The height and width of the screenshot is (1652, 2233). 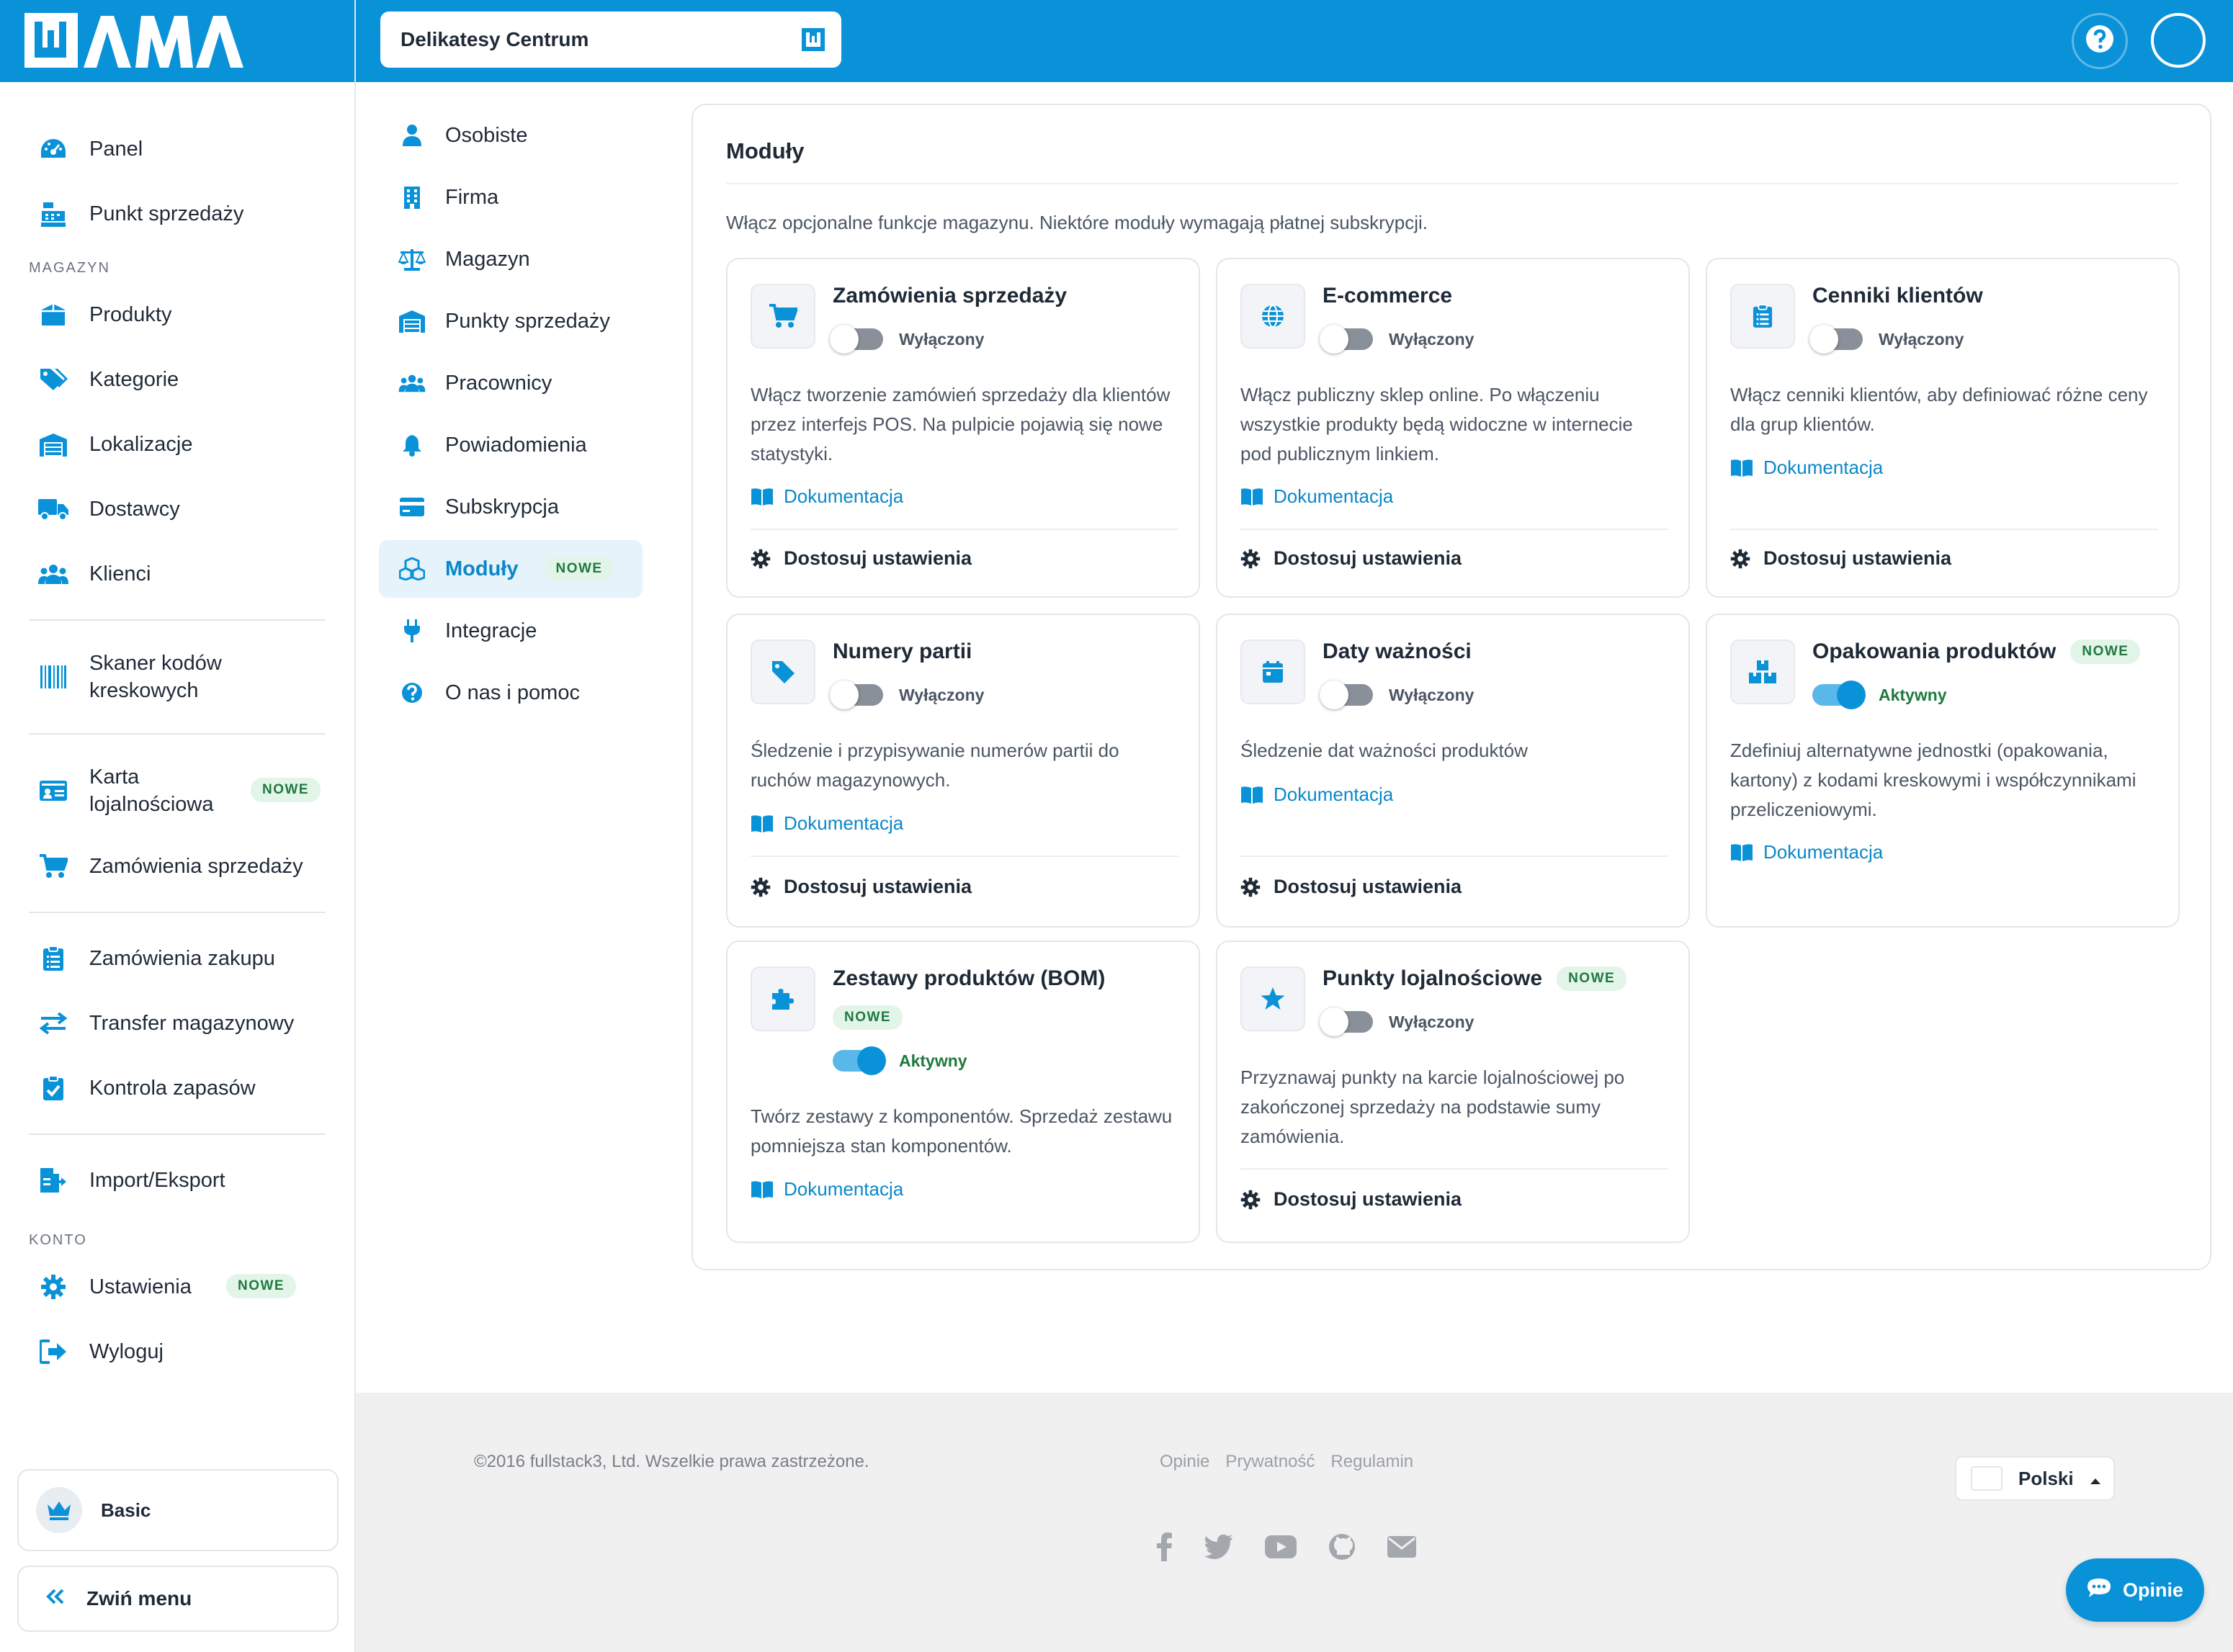 I want to click on nav-wyloguj: Wyloguj, so click(x=177, y=1351).